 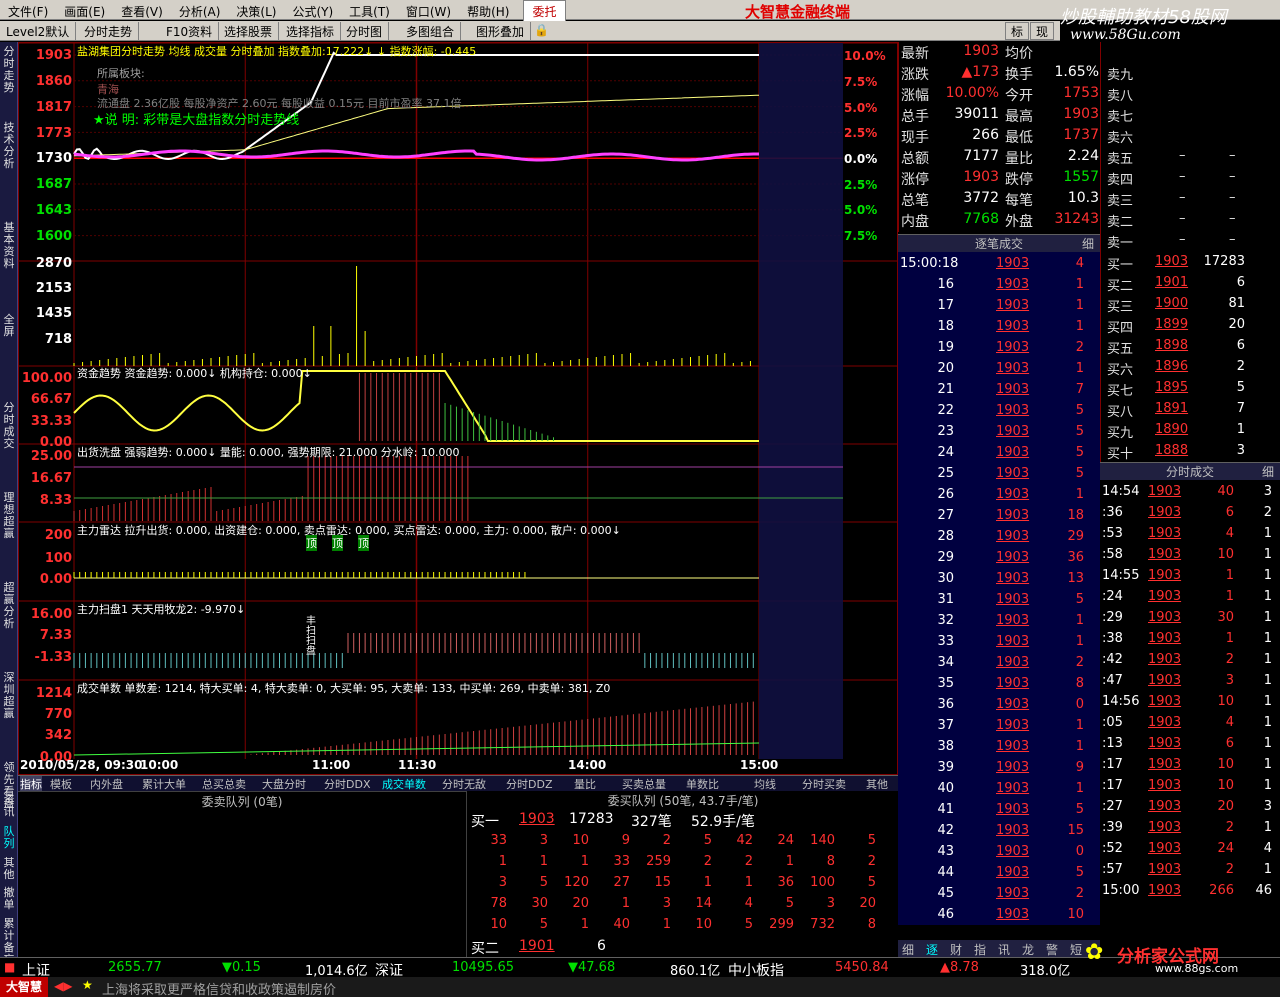 What do you see at coordinates (61, 784) in the screenshot?
I see `indicator-tab-1: 模板` at bounding box center [61, 784].